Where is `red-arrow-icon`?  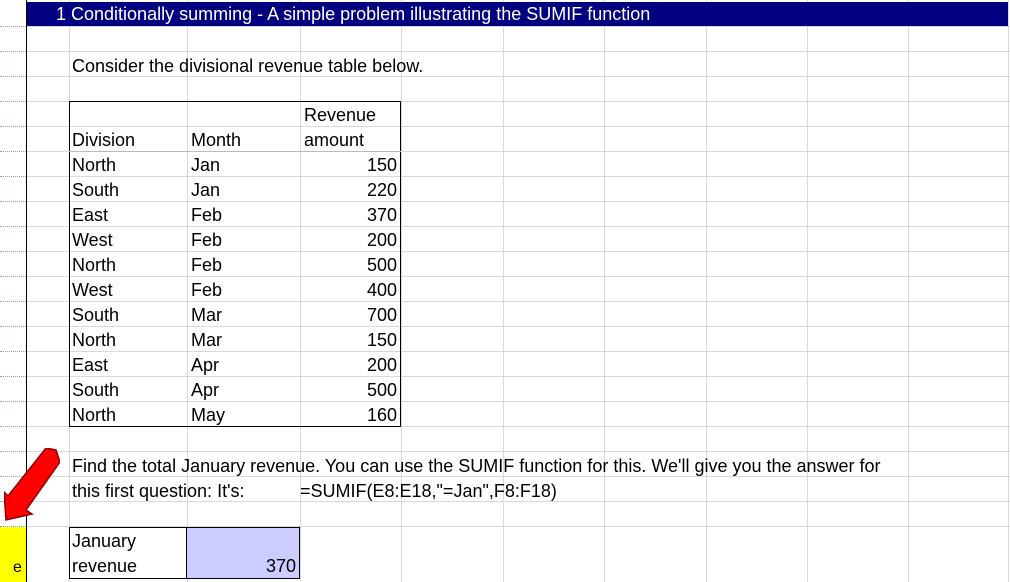 red-arrow-icon is located at coordinates (32, 484).